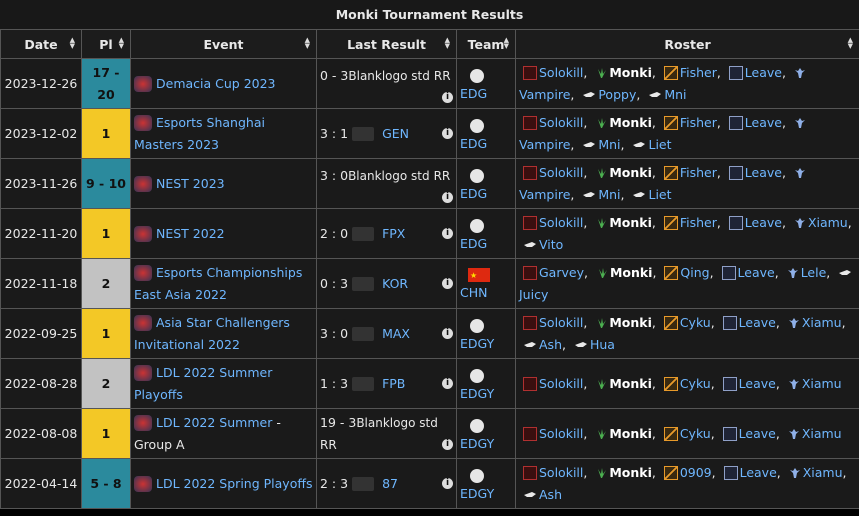 The width and height of the screenshot is (859, 516). What do you see at coordinates (602, 344) in the screenshot?
I see `player-name: Hua` at bounding box center [602, 344].